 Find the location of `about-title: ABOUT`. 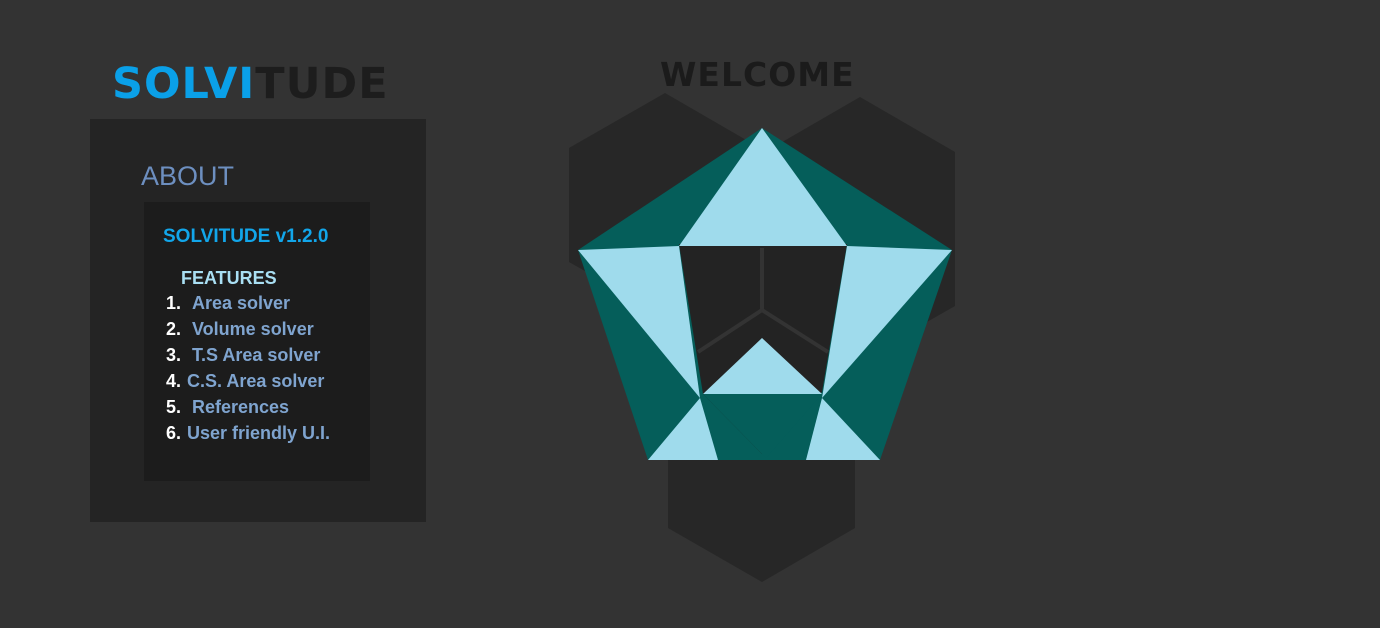

about-title: ABOUT is located at coordinates (188, 176).